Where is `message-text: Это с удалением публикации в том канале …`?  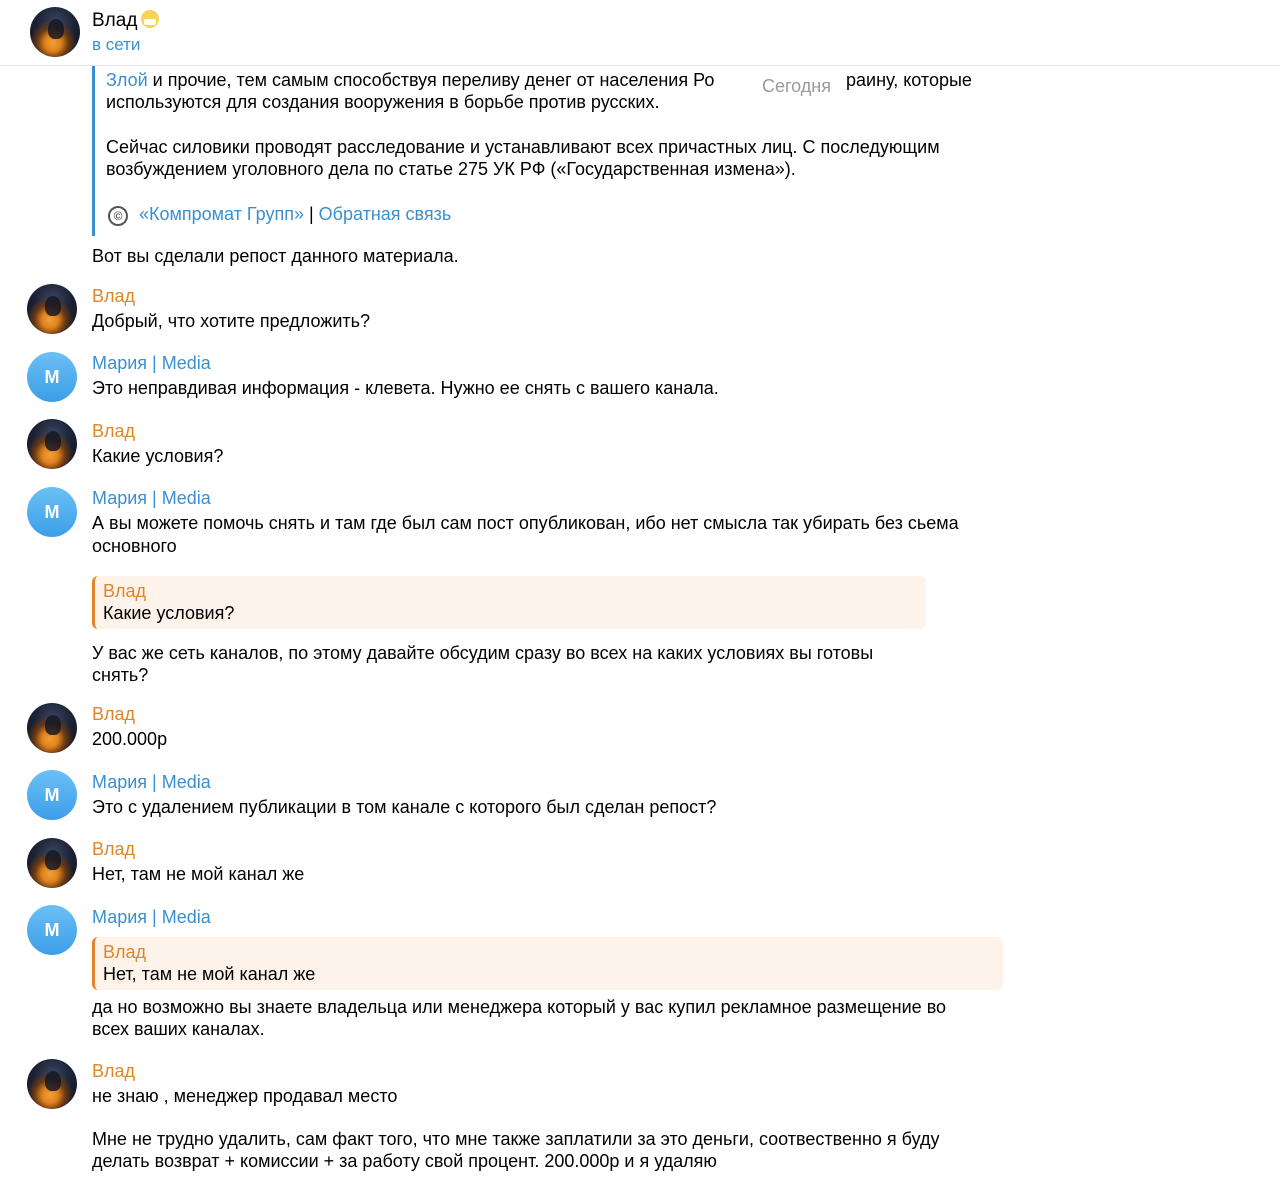
message-text: Это с удалением публикации в том канале … is located at coordinates (404, 807).